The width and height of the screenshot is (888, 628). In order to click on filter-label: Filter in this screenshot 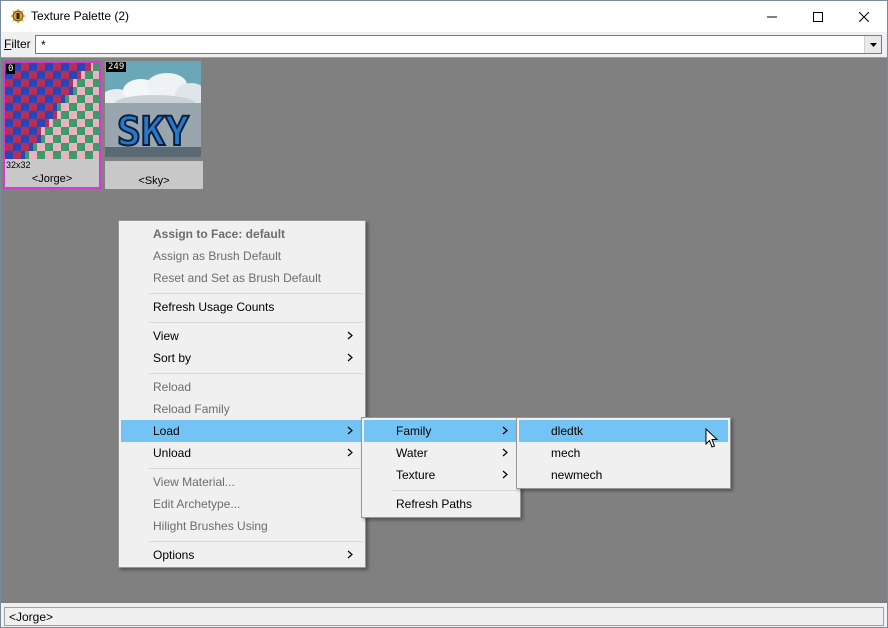, I will do `click(17, 44)`.